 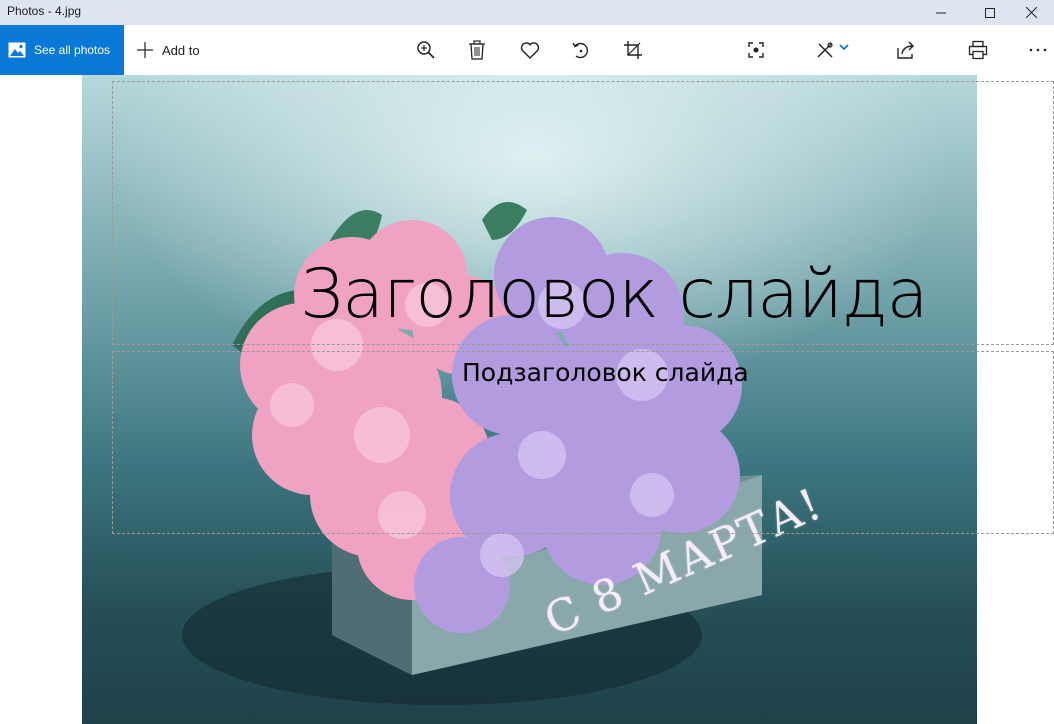 What do you see at coordinates (614, 294) in the screenshot?
I see `slide-title: Заголовок слайда` at bounding box center [614, 294].